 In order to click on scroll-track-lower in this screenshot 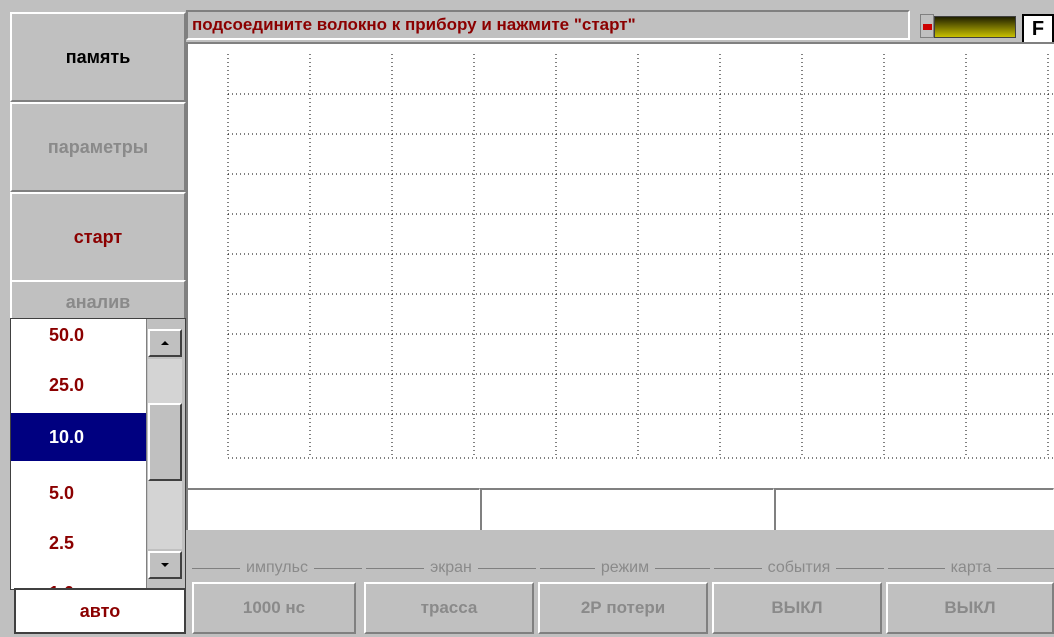, I will do `click(165, 515)`.